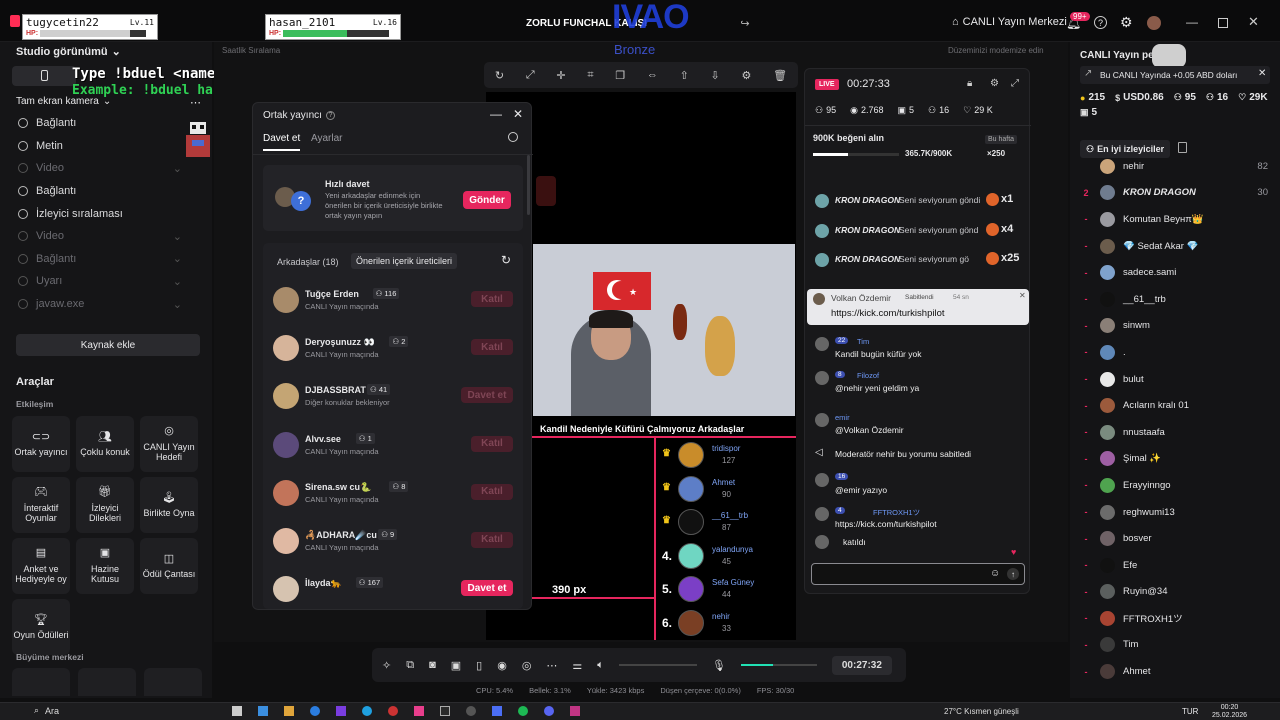 This screenshot has width=1280, height=720. Describe the element at coordinates (63, 101) in the screenshot. I see `camera-dropdown: Tam ekran kamera ⌄` at that location.